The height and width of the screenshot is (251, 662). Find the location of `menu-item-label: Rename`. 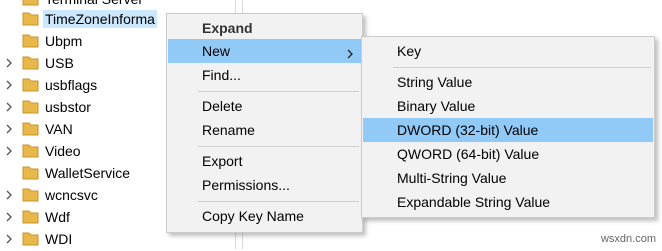

menu-item-label: Rename is located at coordinates (228, 130).